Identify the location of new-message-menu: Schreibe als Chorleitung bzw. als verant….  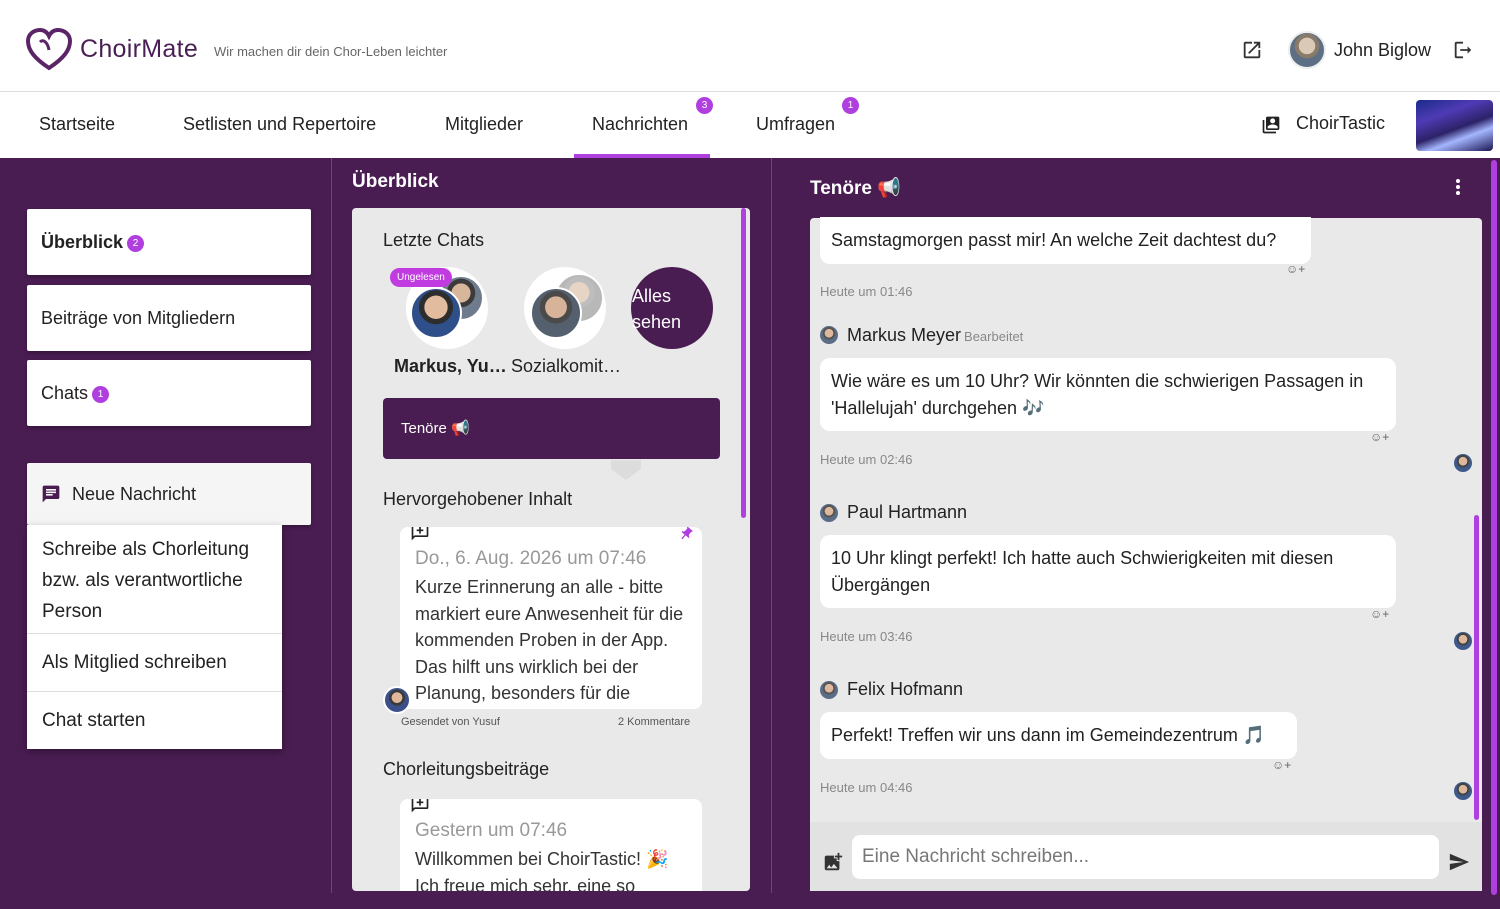
(154, 637).